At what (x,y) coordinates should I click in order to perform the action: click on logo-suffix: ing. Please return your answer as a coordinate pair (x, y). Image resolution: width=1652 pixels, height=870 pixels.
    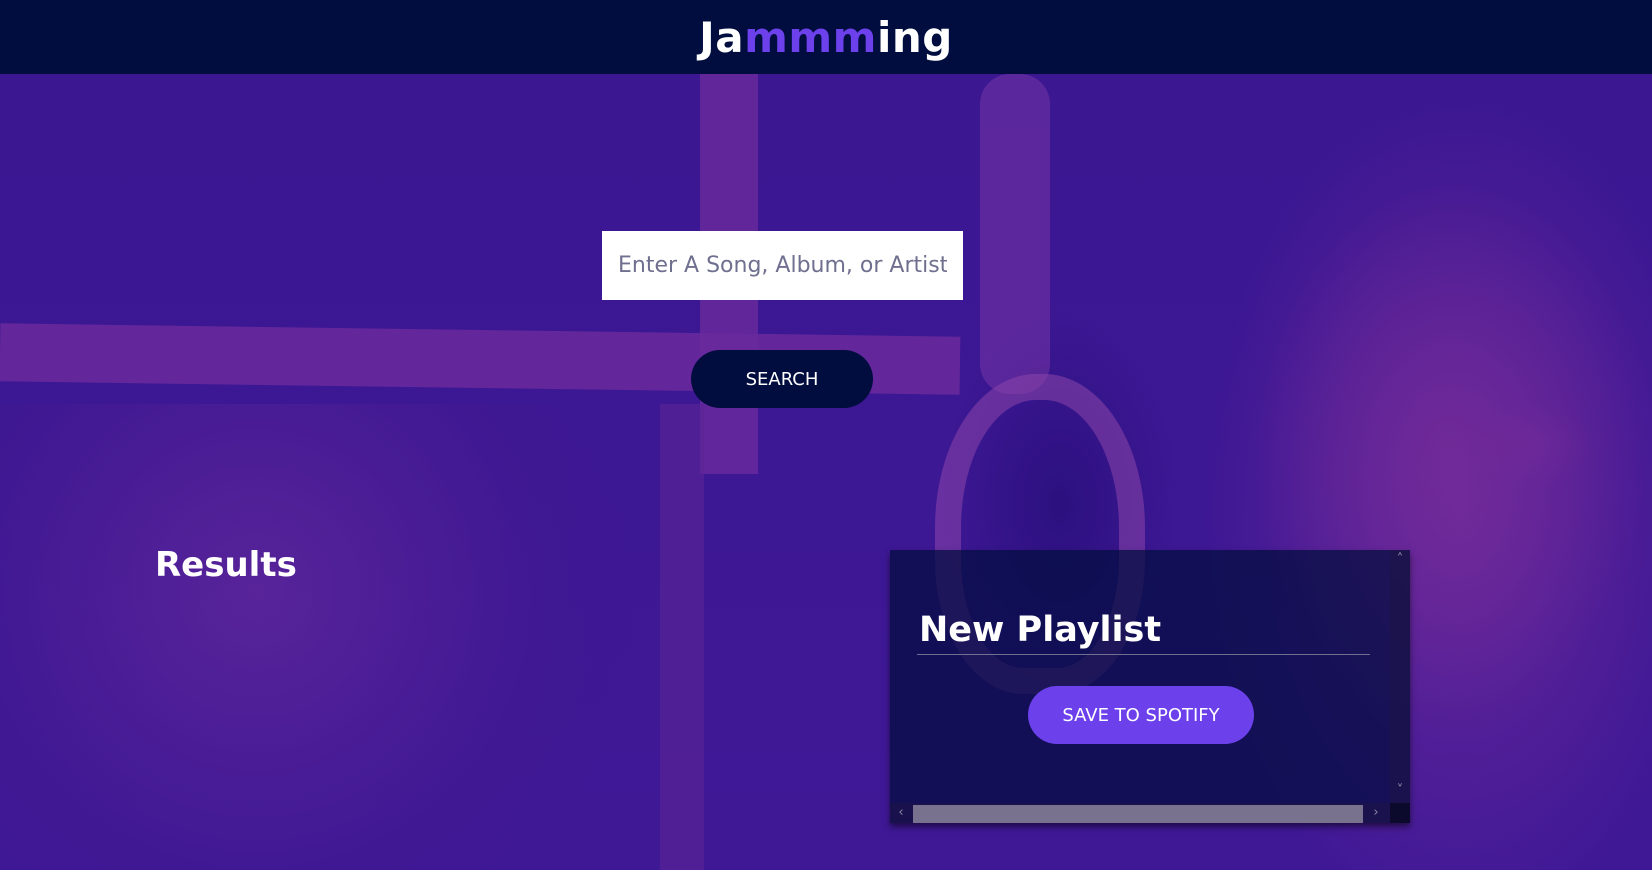
    Looking at the image, I should click on (914, 37).